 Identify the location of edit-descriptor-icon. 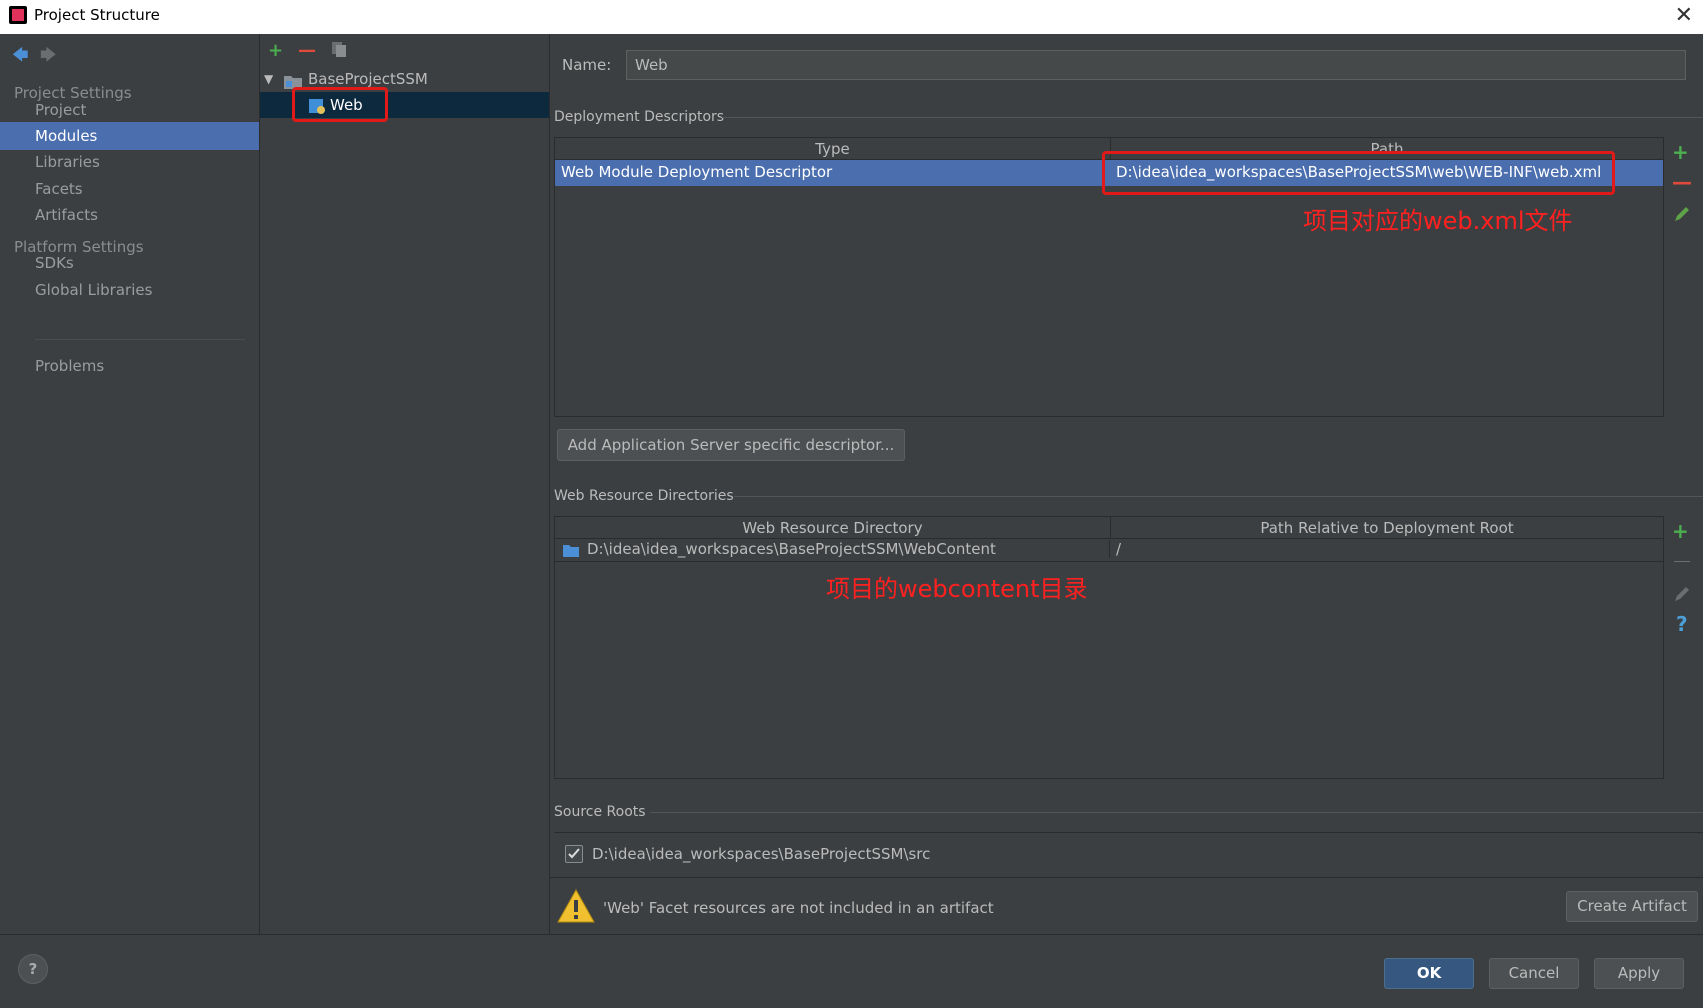
(1682, 213).